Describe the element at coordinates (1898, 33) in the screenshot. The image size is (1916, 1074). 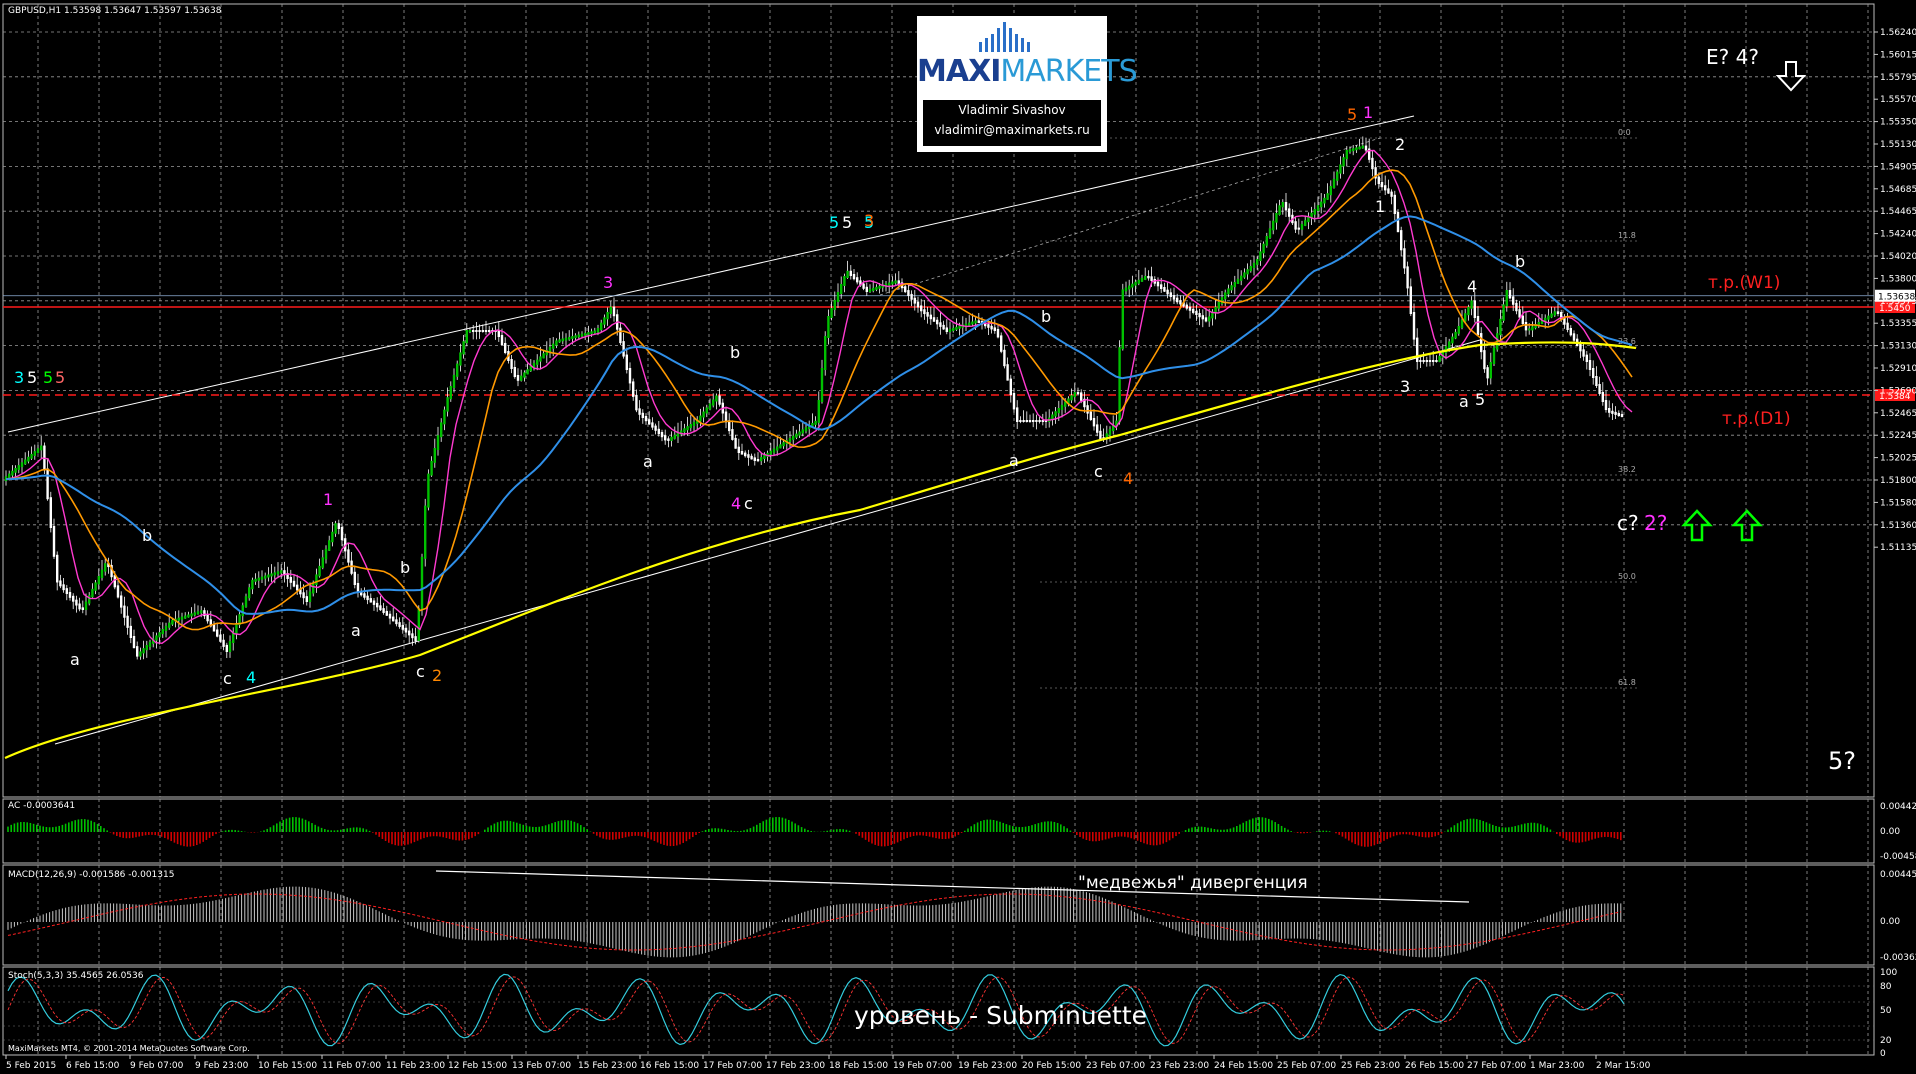
I see `price-tick-label: 1.56240` at that location.